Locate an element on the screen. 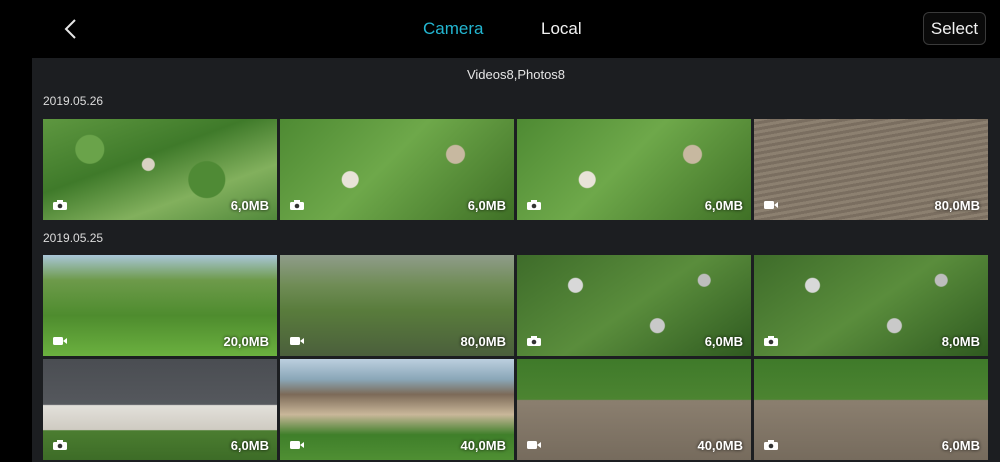 The image size is (1000, 462). top-bar: Camera Local Select is located at coordinates (500, 29).